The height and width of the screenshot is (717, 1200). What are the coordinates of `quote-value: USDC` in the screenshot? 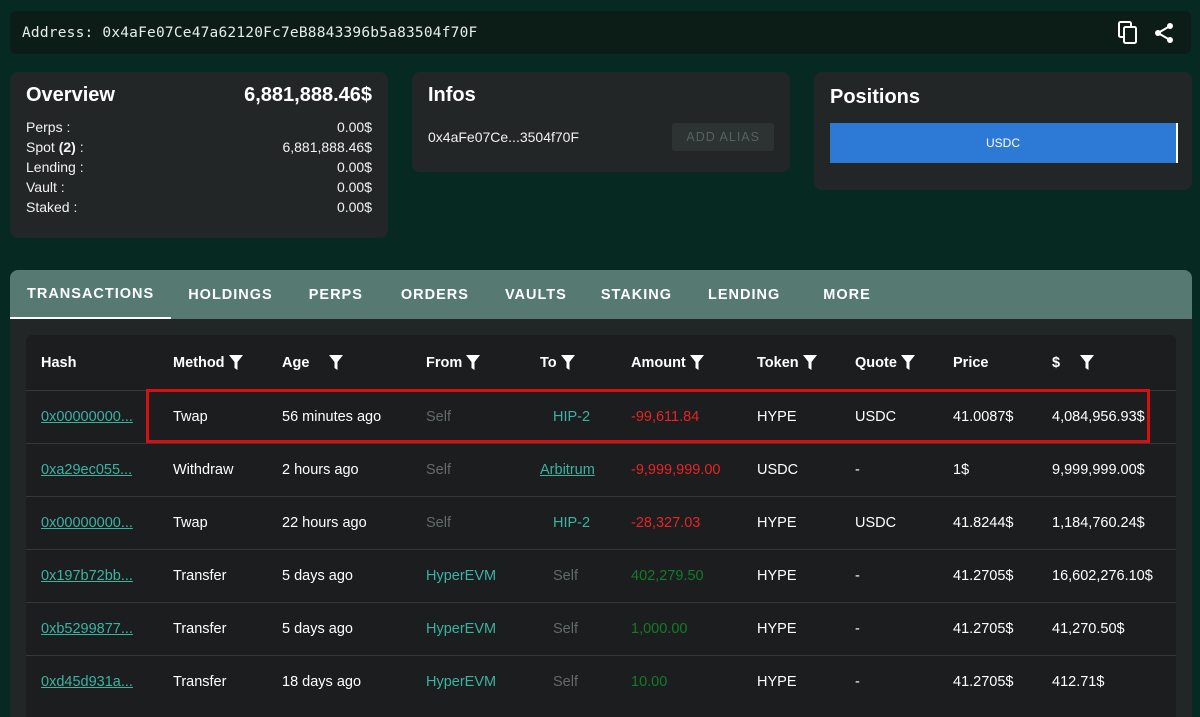 It's located at (876, 523).